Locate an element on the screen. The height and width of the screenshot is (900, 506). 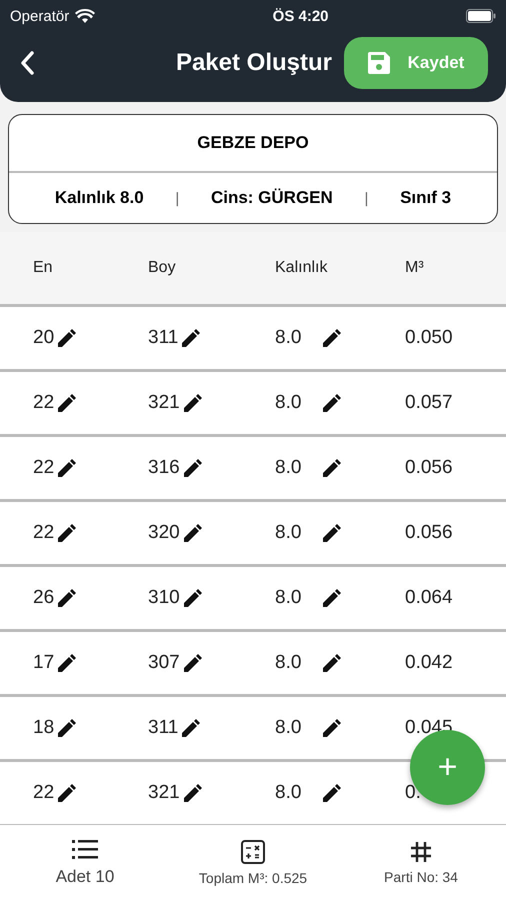
bottom-bar-label: Adet 10 is located at coordinates (85, 876).